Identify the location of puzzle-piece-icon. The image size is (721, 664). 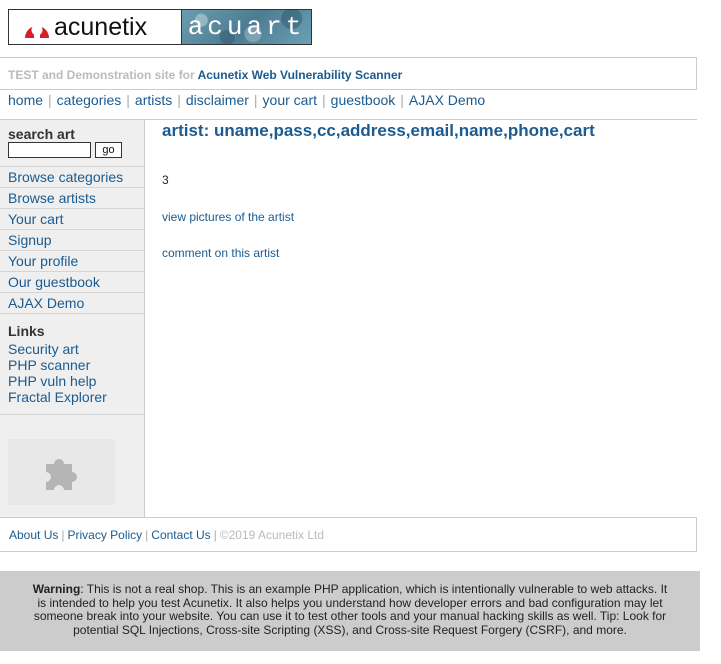
(61, 474).